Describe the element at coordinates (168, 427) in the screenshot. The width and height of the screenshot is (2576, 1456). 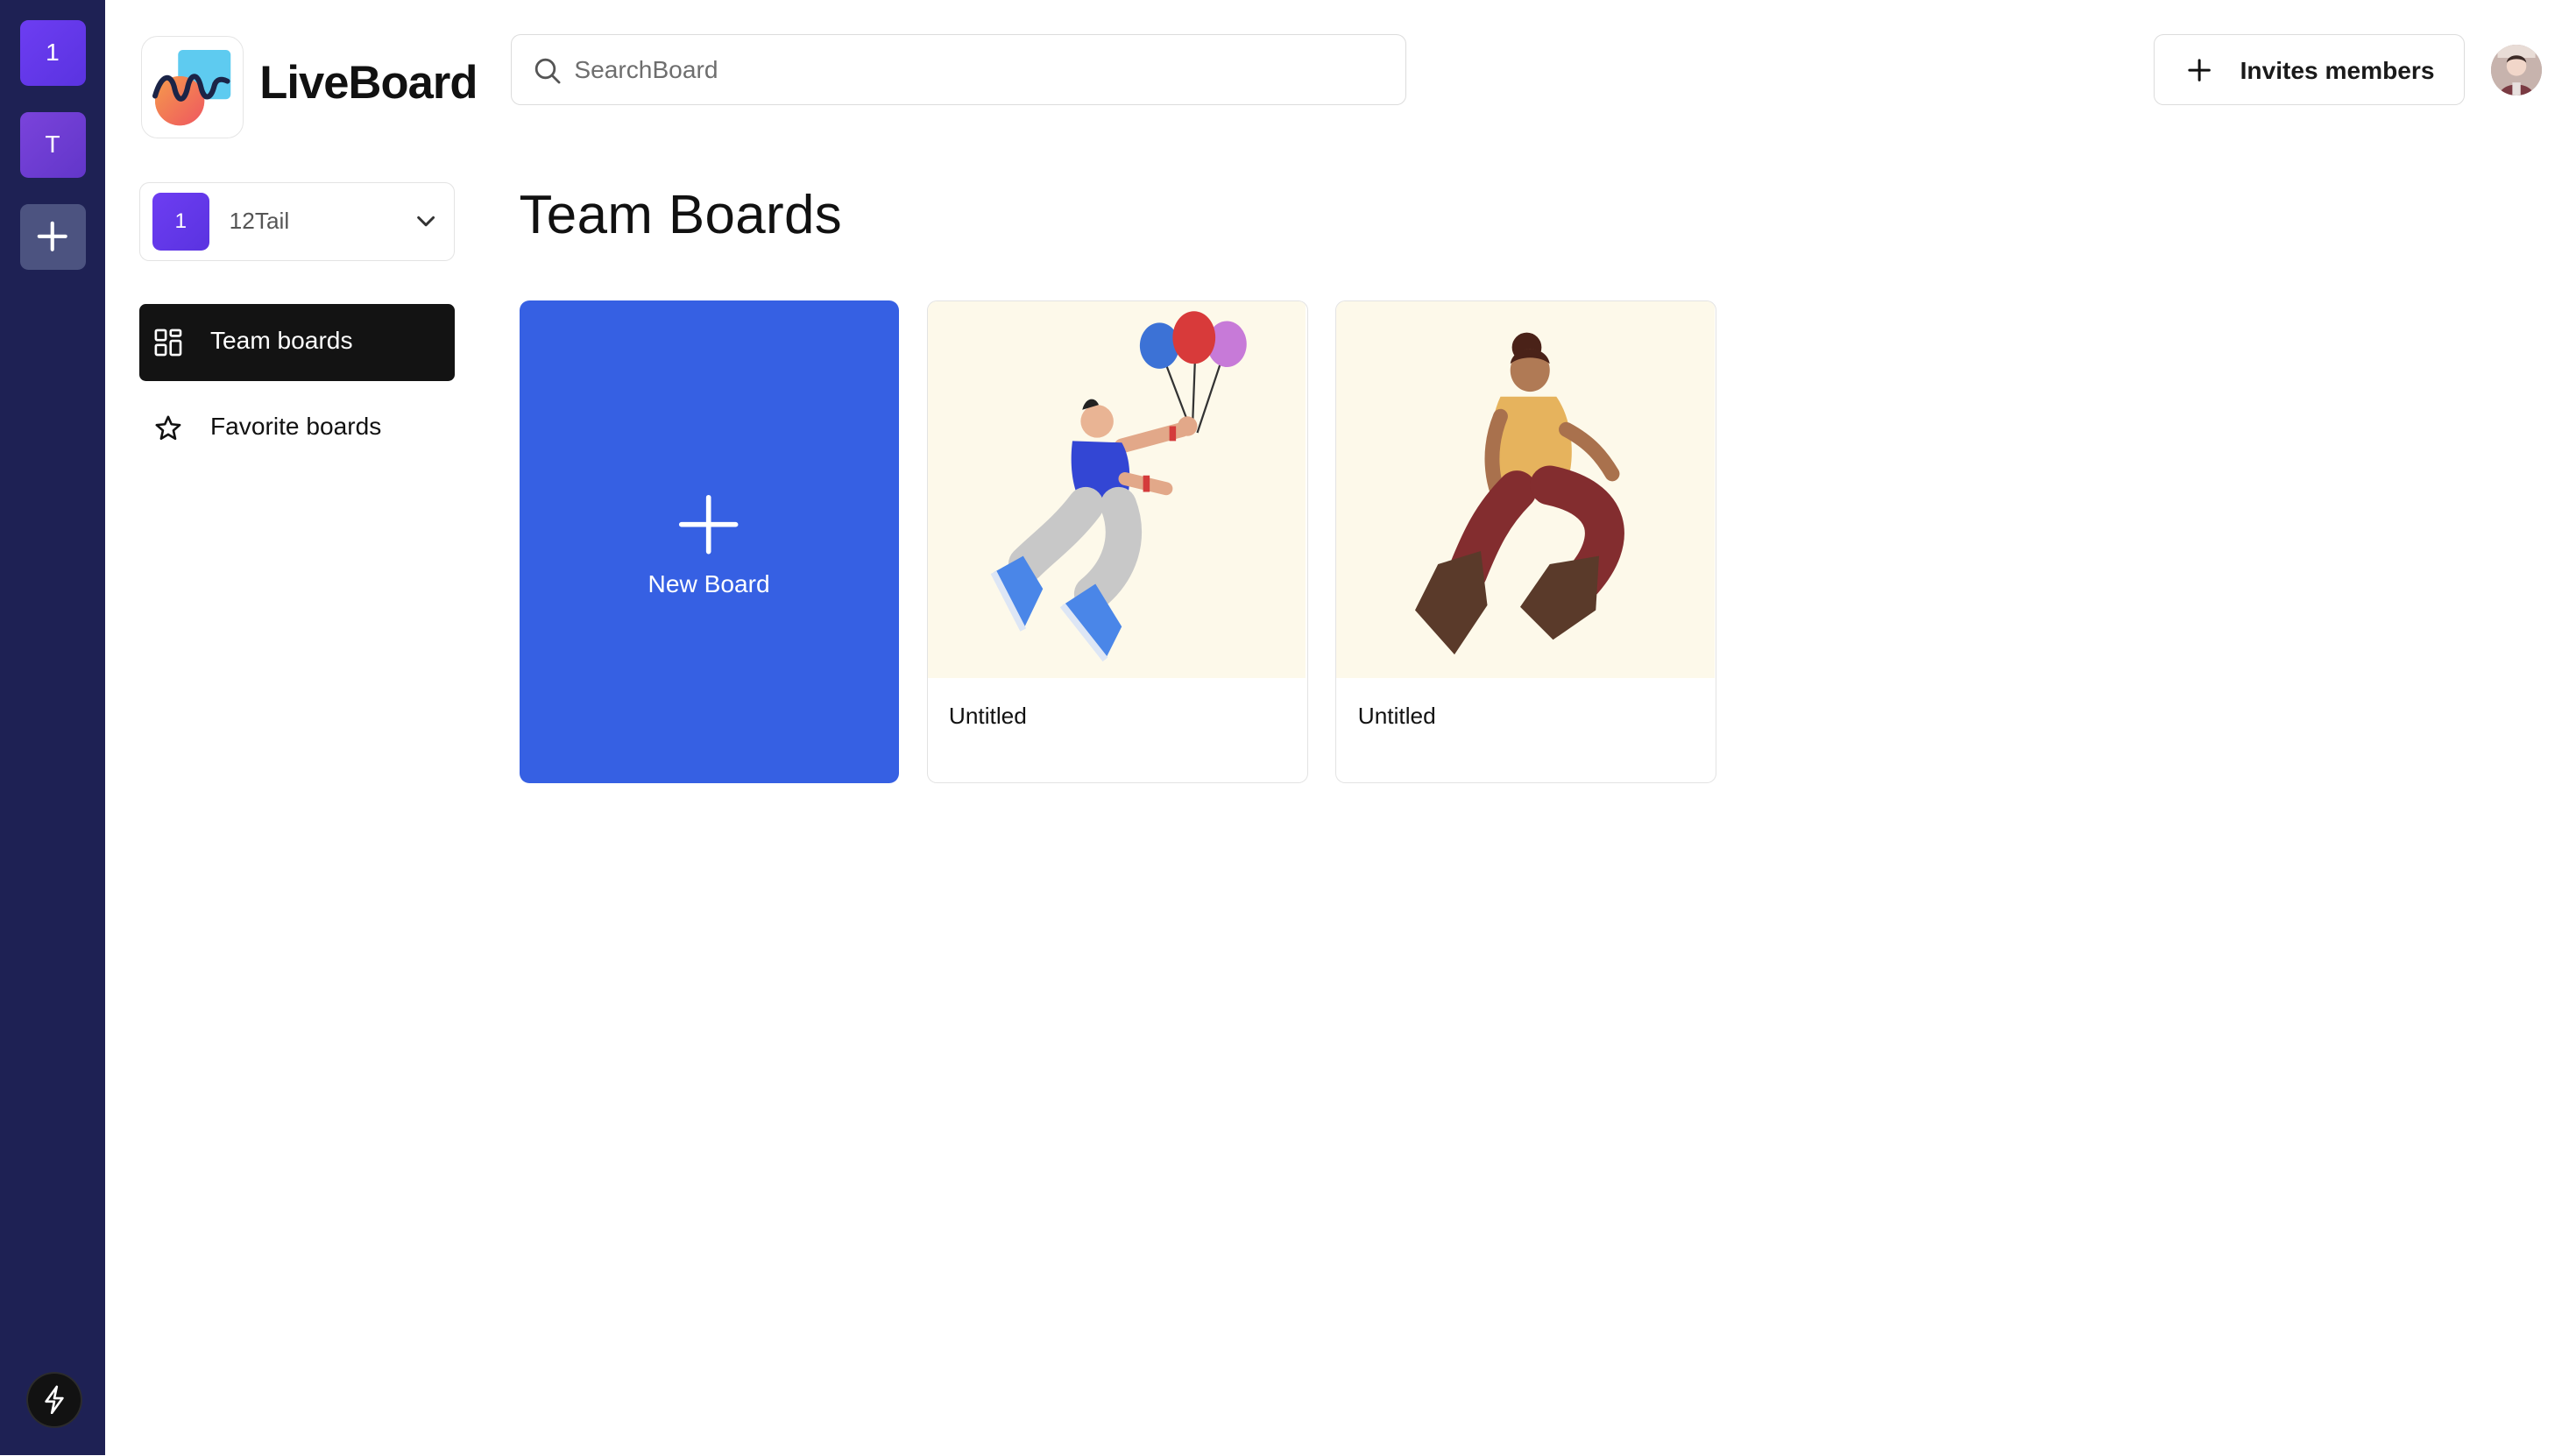
I see `star-icon` at that location.